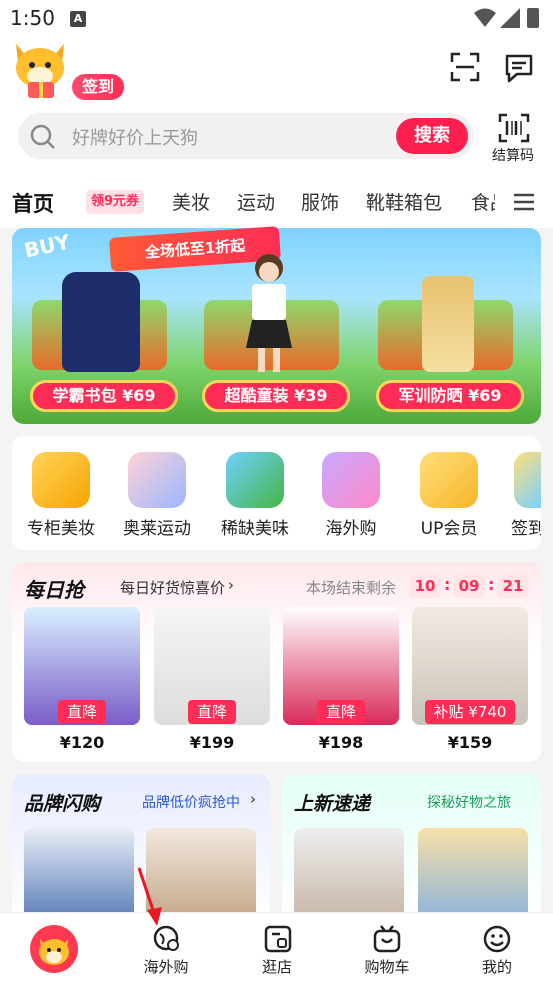 The image size is (553, 984). I want to click on brand-flash-sale-subtitle: 品牌低价疯抢中, so click(191, 802).